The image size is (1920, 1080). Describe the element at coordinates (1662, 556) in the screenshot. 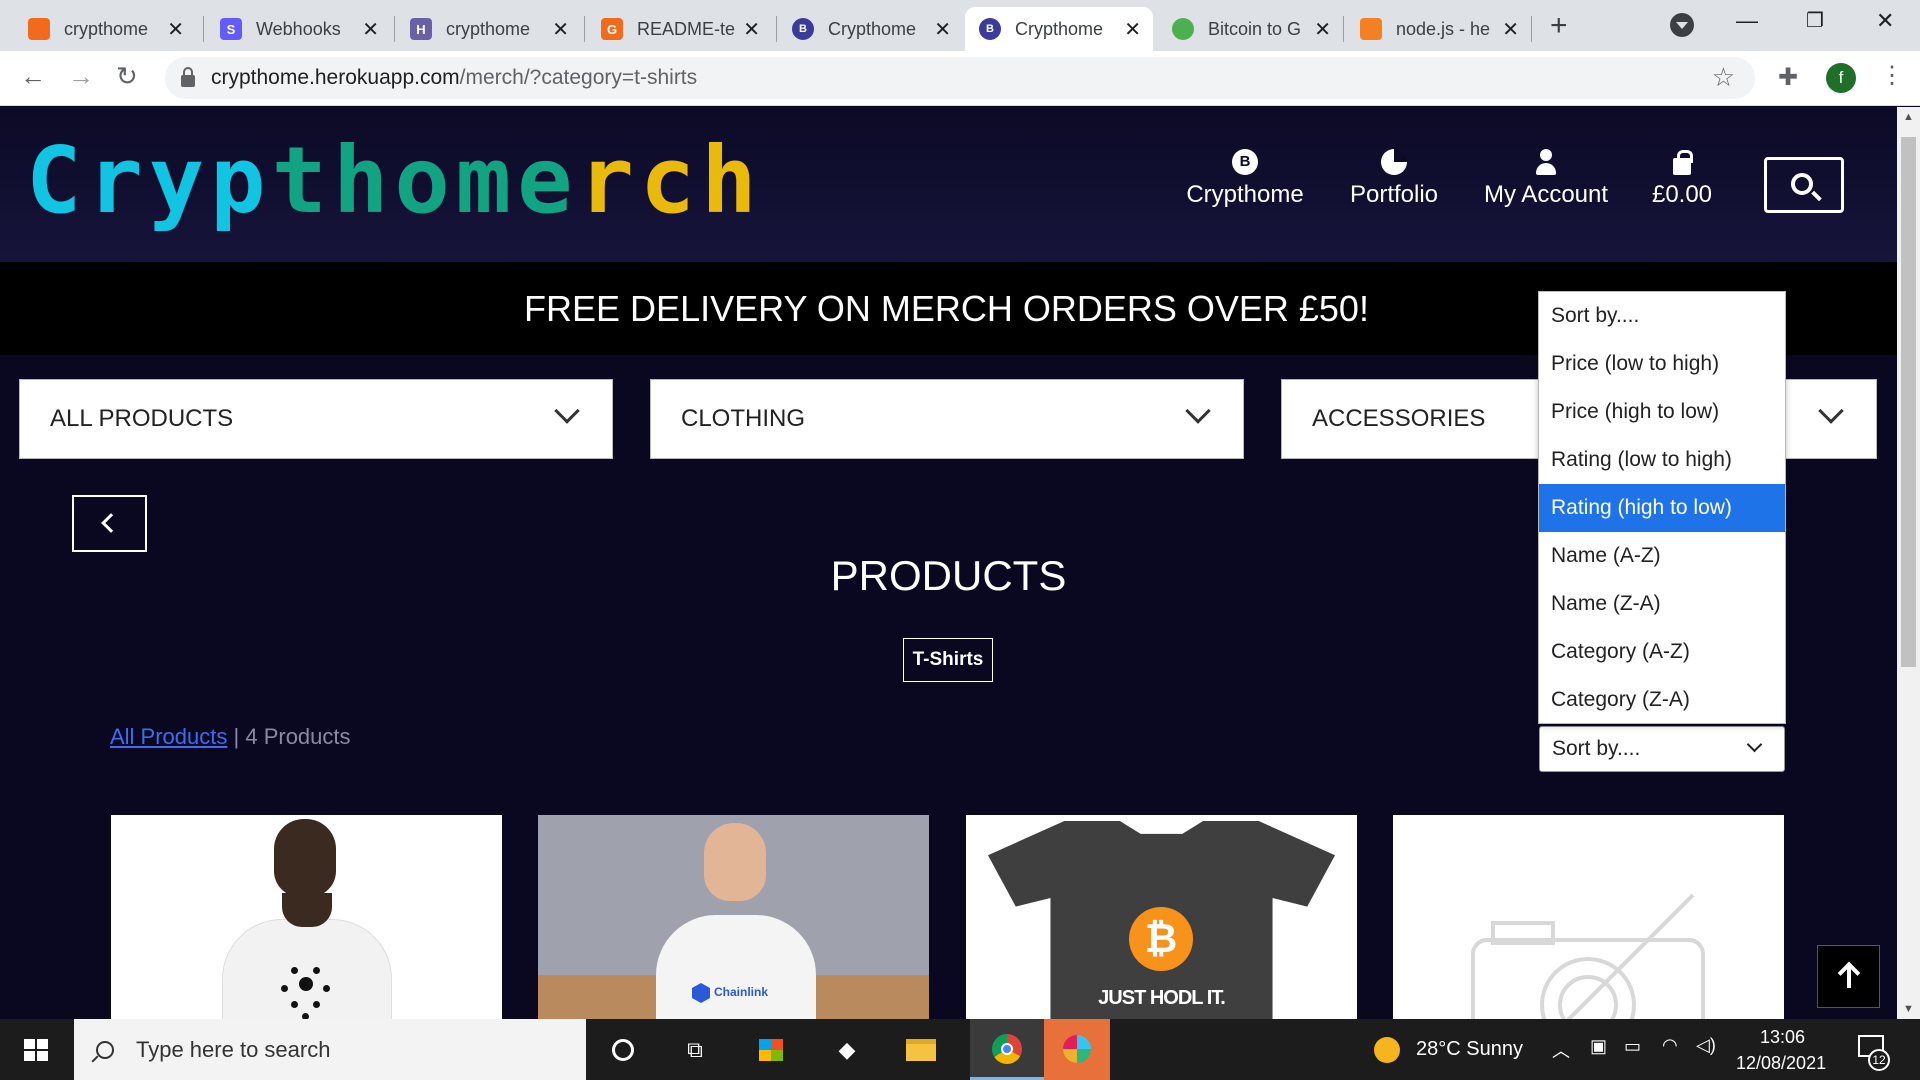

I see `sort-option: Name (A-Z)` at that location.